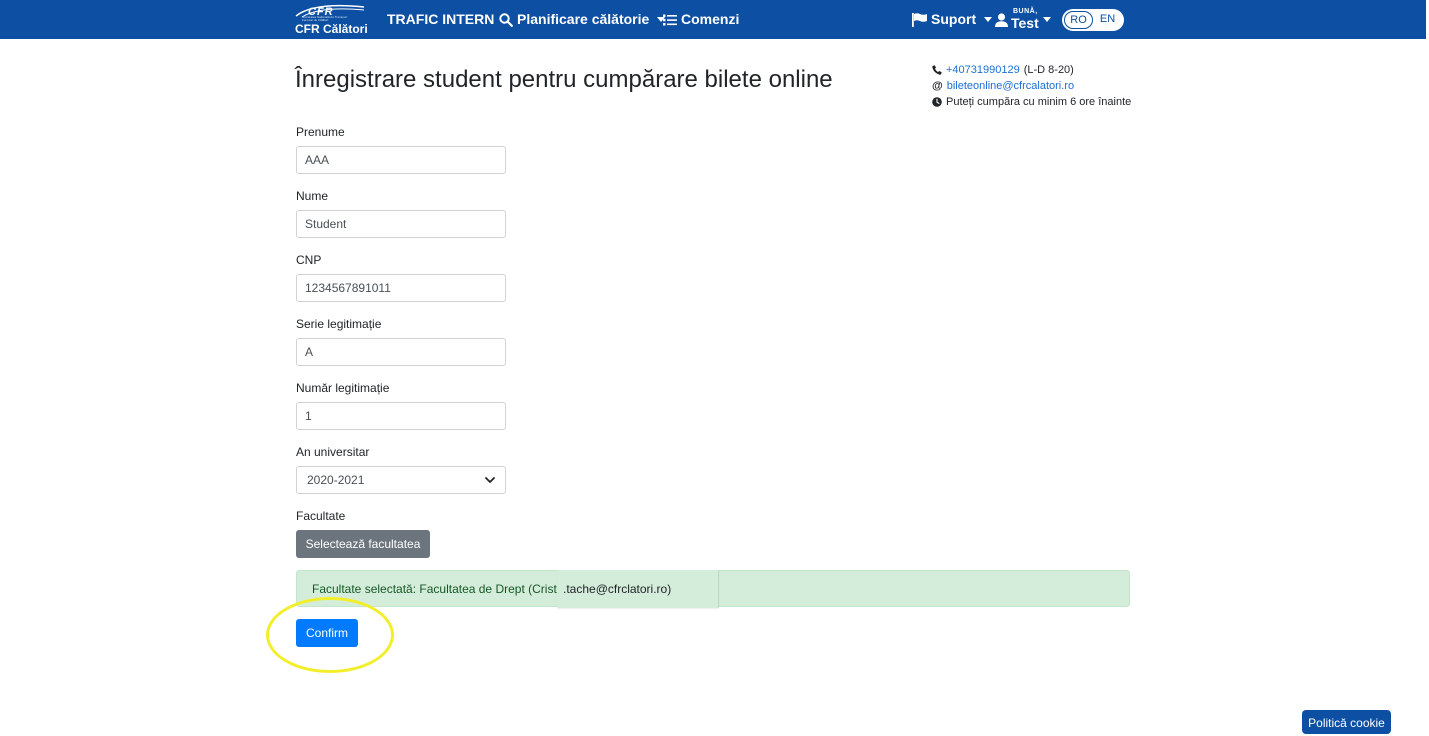 The height and width of the screenshot is (736, 1429). Describe the element at coordinates (506, 19) in the screenshot. I see `search-icon` at that location.